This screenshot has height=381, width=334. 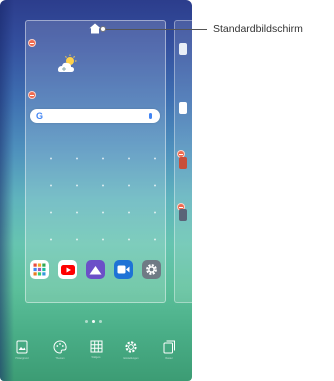 I want to click on screen-grid-icon, so click(x=169, y=347).